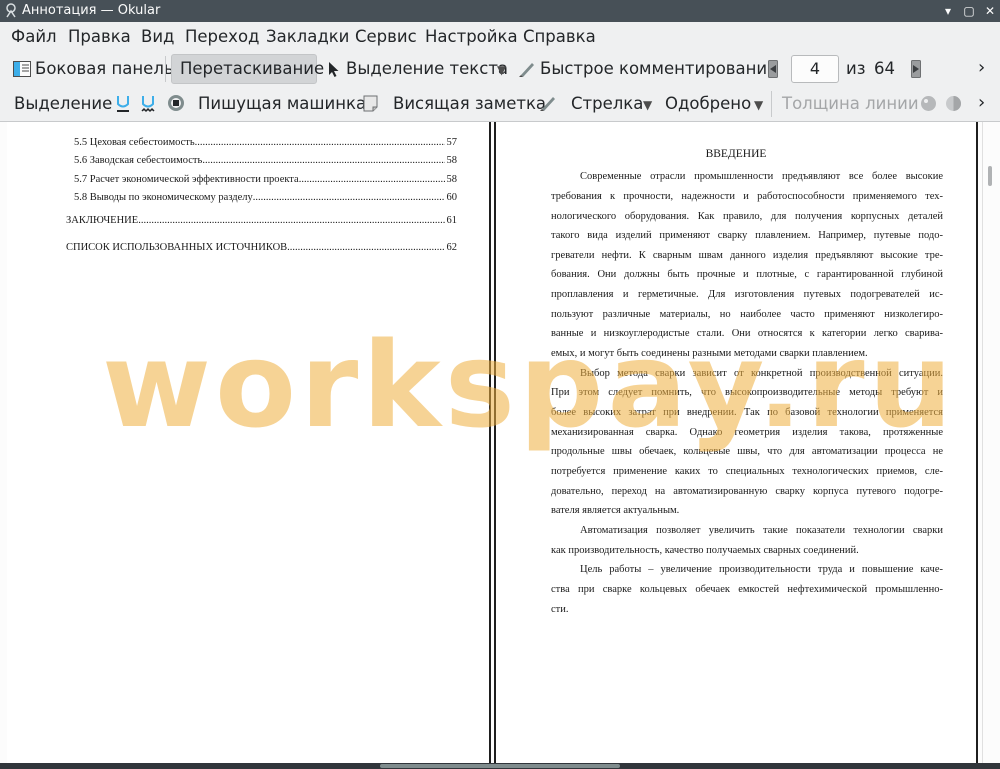 The image size is (1000, 769). I want to click on typewriter-button: Пишущая машинка, so click(282, 104).